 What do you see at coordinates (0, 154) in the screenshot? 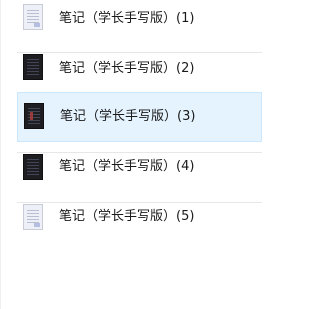
I see `window-left-edge` at bounding box center [0, 154].